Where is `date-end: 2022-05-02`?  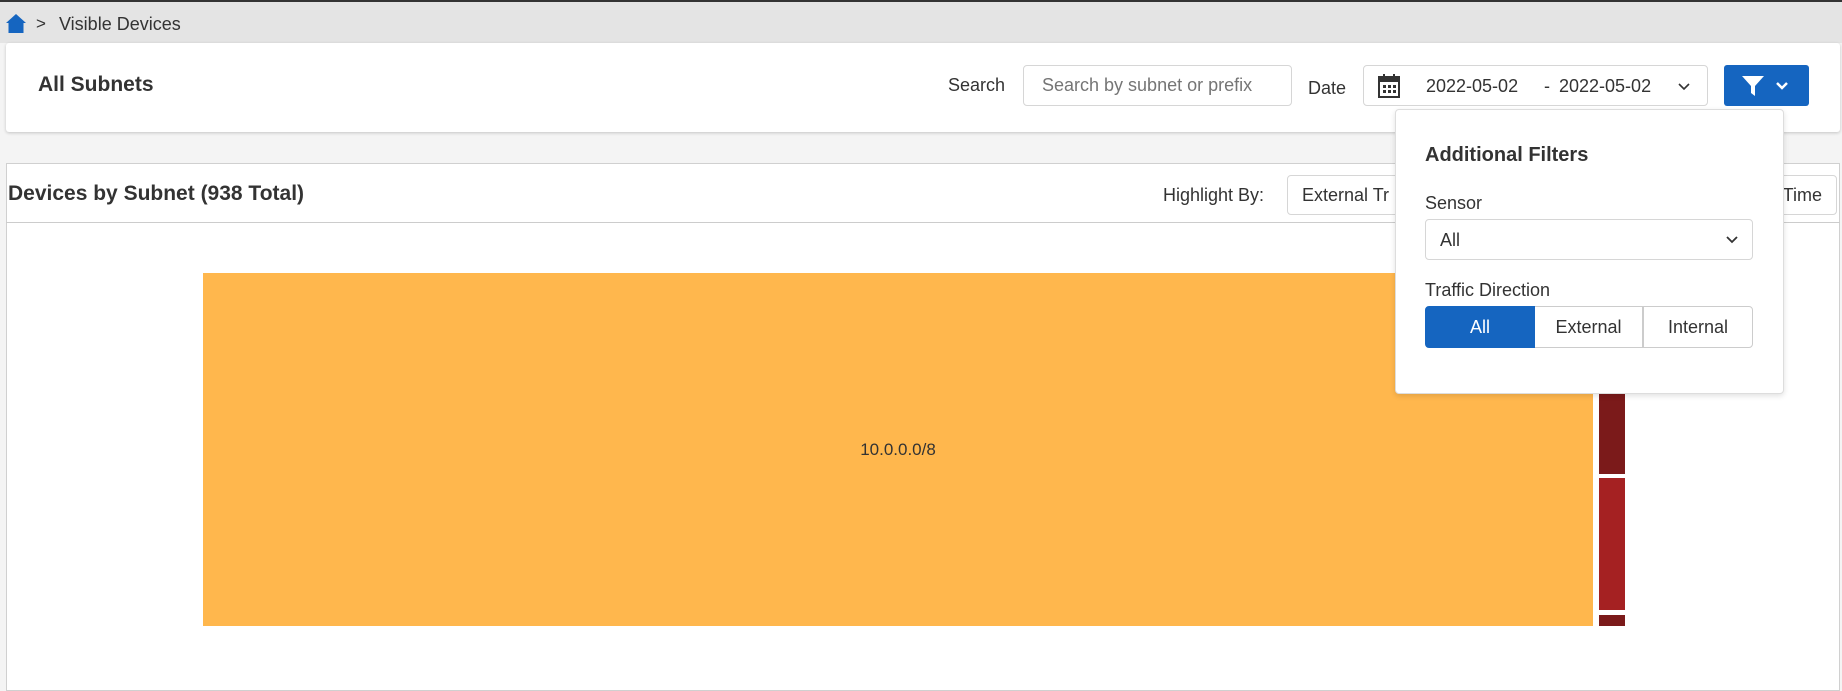
date-end: 2022-05-02 is located at coordinates (1605, 86).